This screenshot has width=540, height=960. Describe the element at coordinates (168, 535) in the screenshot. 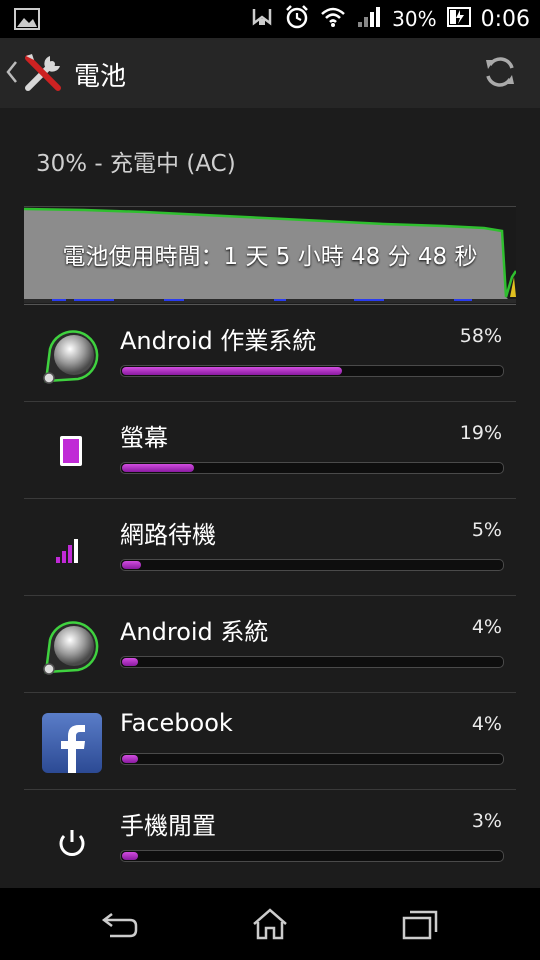

I see `usage-item-name: 網路待機` at that location.